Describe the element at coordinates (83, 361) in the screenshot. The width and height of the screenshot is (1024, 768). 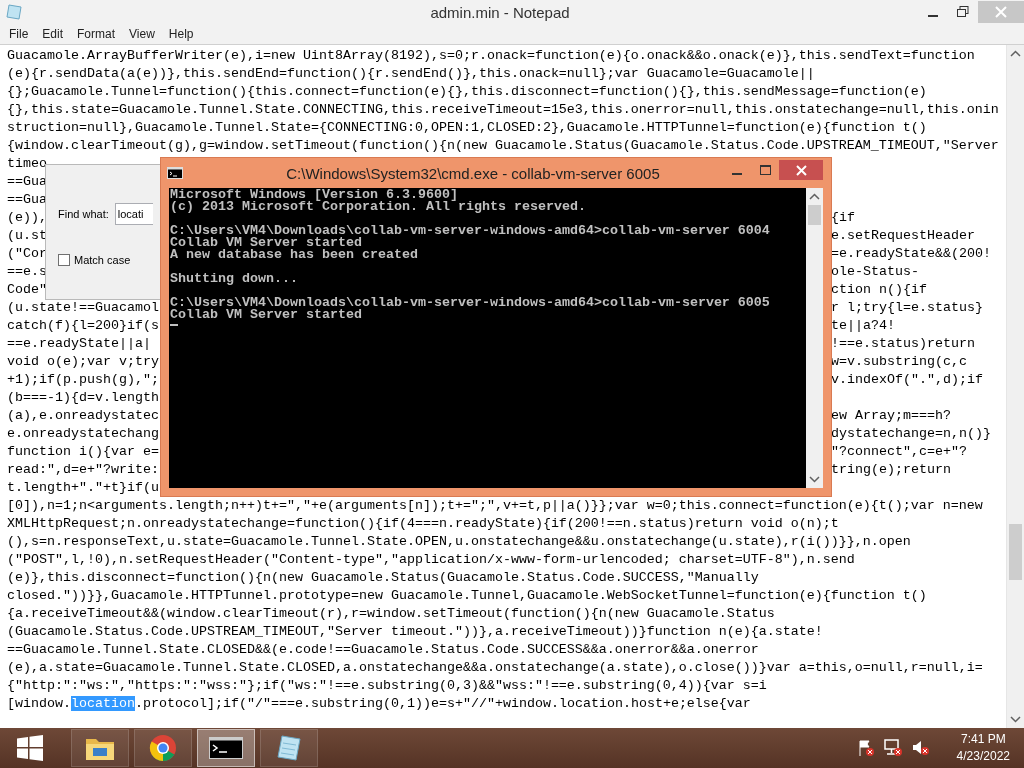
I see `code-line: void o(e);var v;try` at that location.